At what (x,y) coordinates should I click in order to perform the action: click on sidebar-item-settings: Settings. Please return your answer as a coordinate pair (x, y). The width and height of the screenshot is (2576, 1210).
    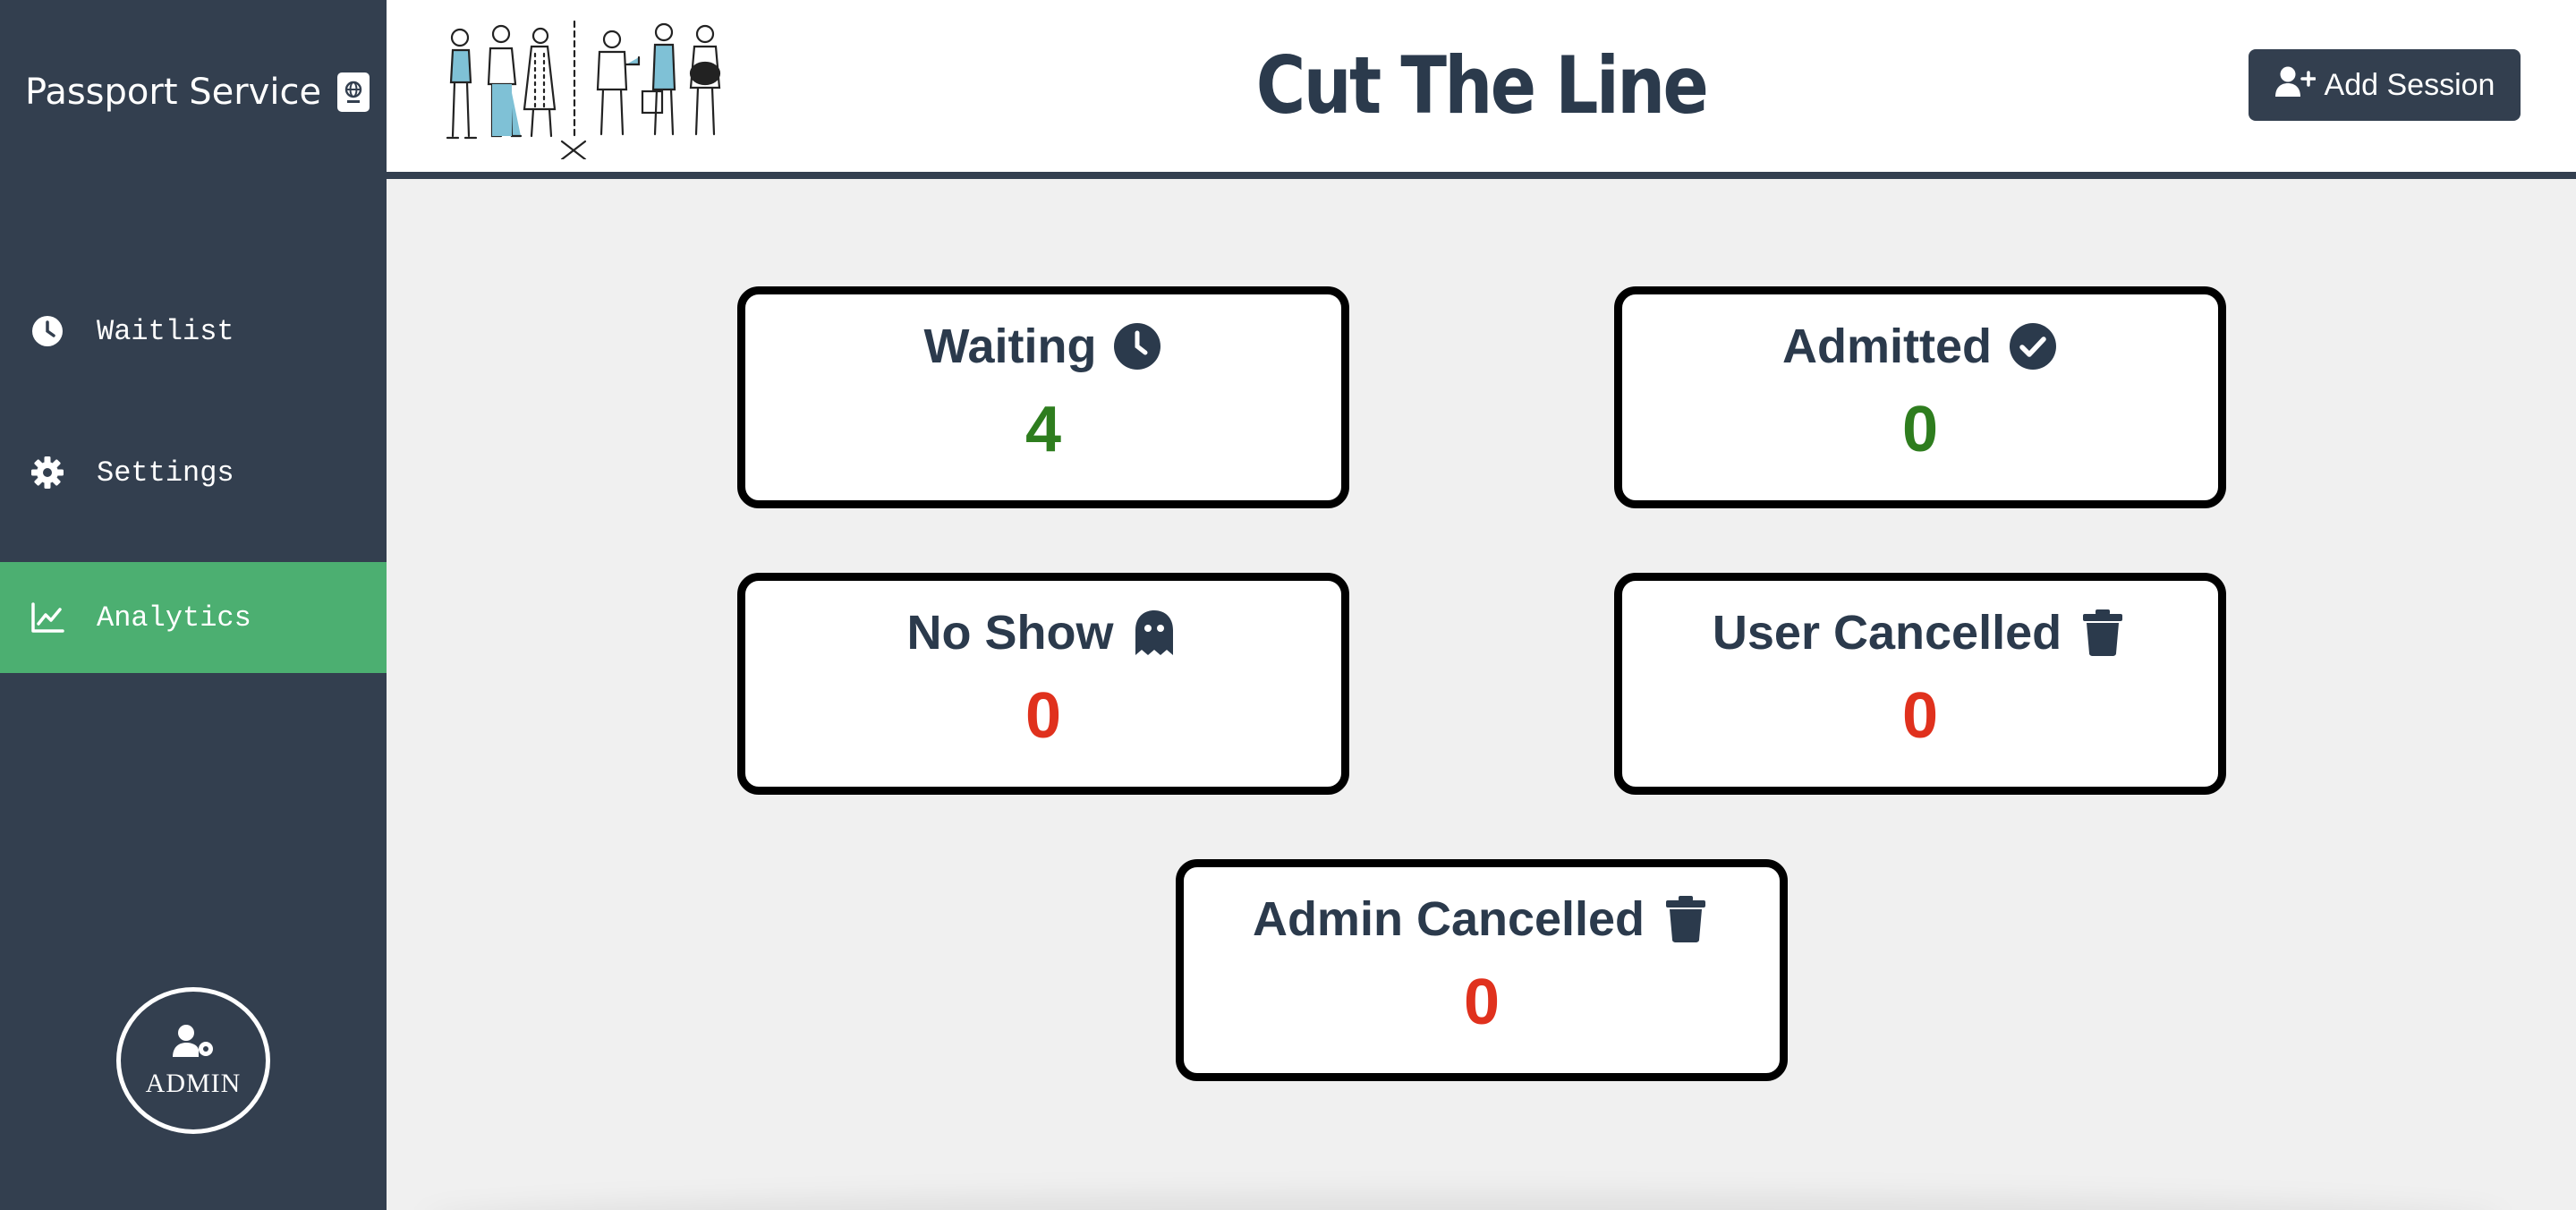
    Looking at the image, I should click on (193, 472).